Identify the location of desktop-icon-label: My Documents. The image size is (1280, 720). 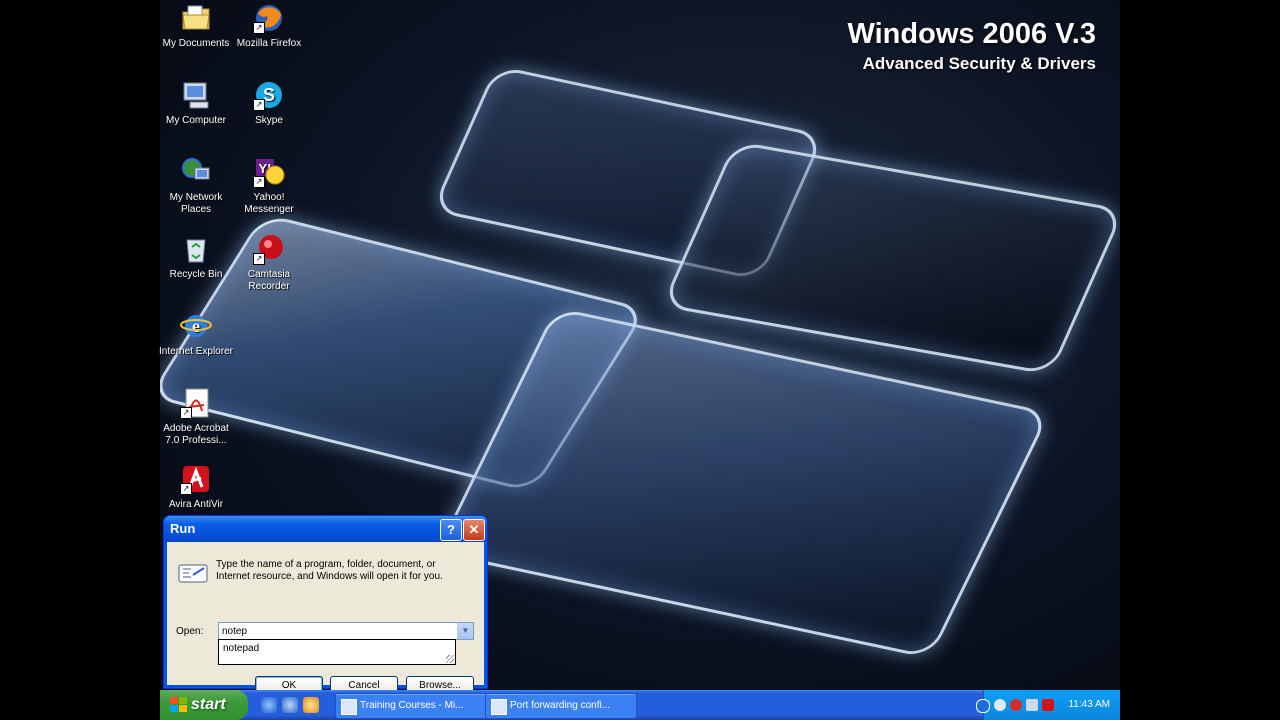
(196, 43).